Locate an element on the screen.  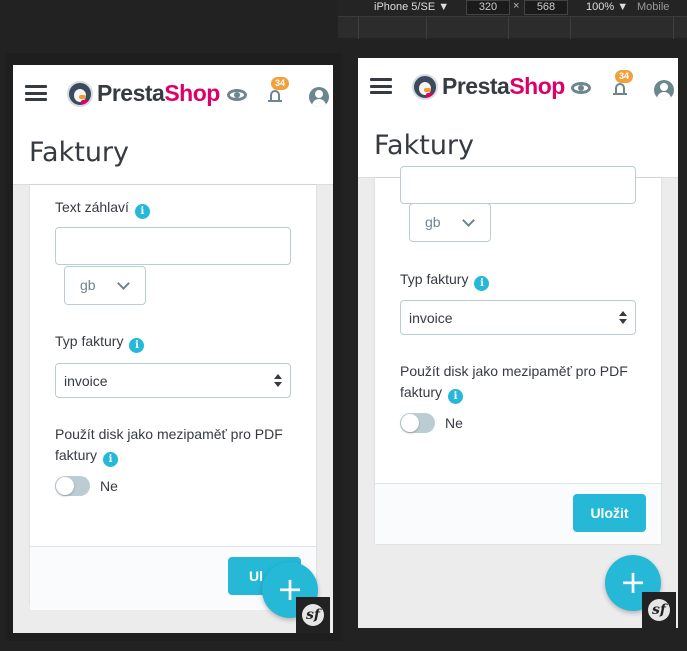
zoom-caret-icon: ▼ is located at coordinates (623, 7).